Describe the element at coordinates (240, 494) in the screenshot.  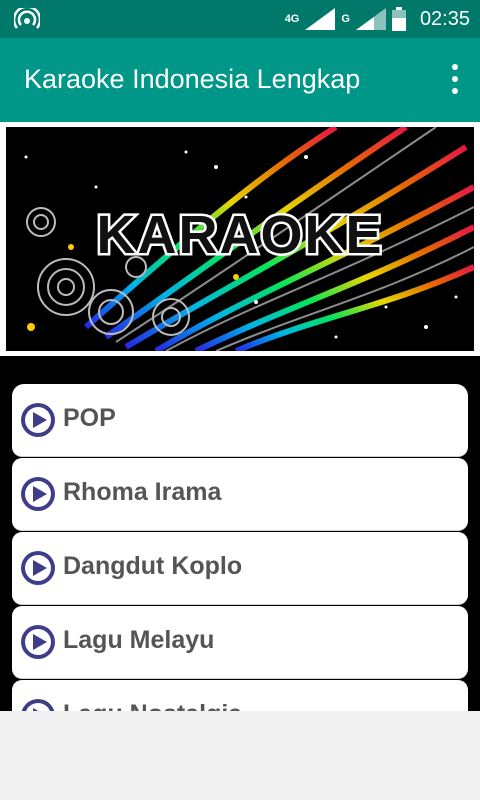
I see `category-item-rhoma-irama: Rhoma Irama` at that location.